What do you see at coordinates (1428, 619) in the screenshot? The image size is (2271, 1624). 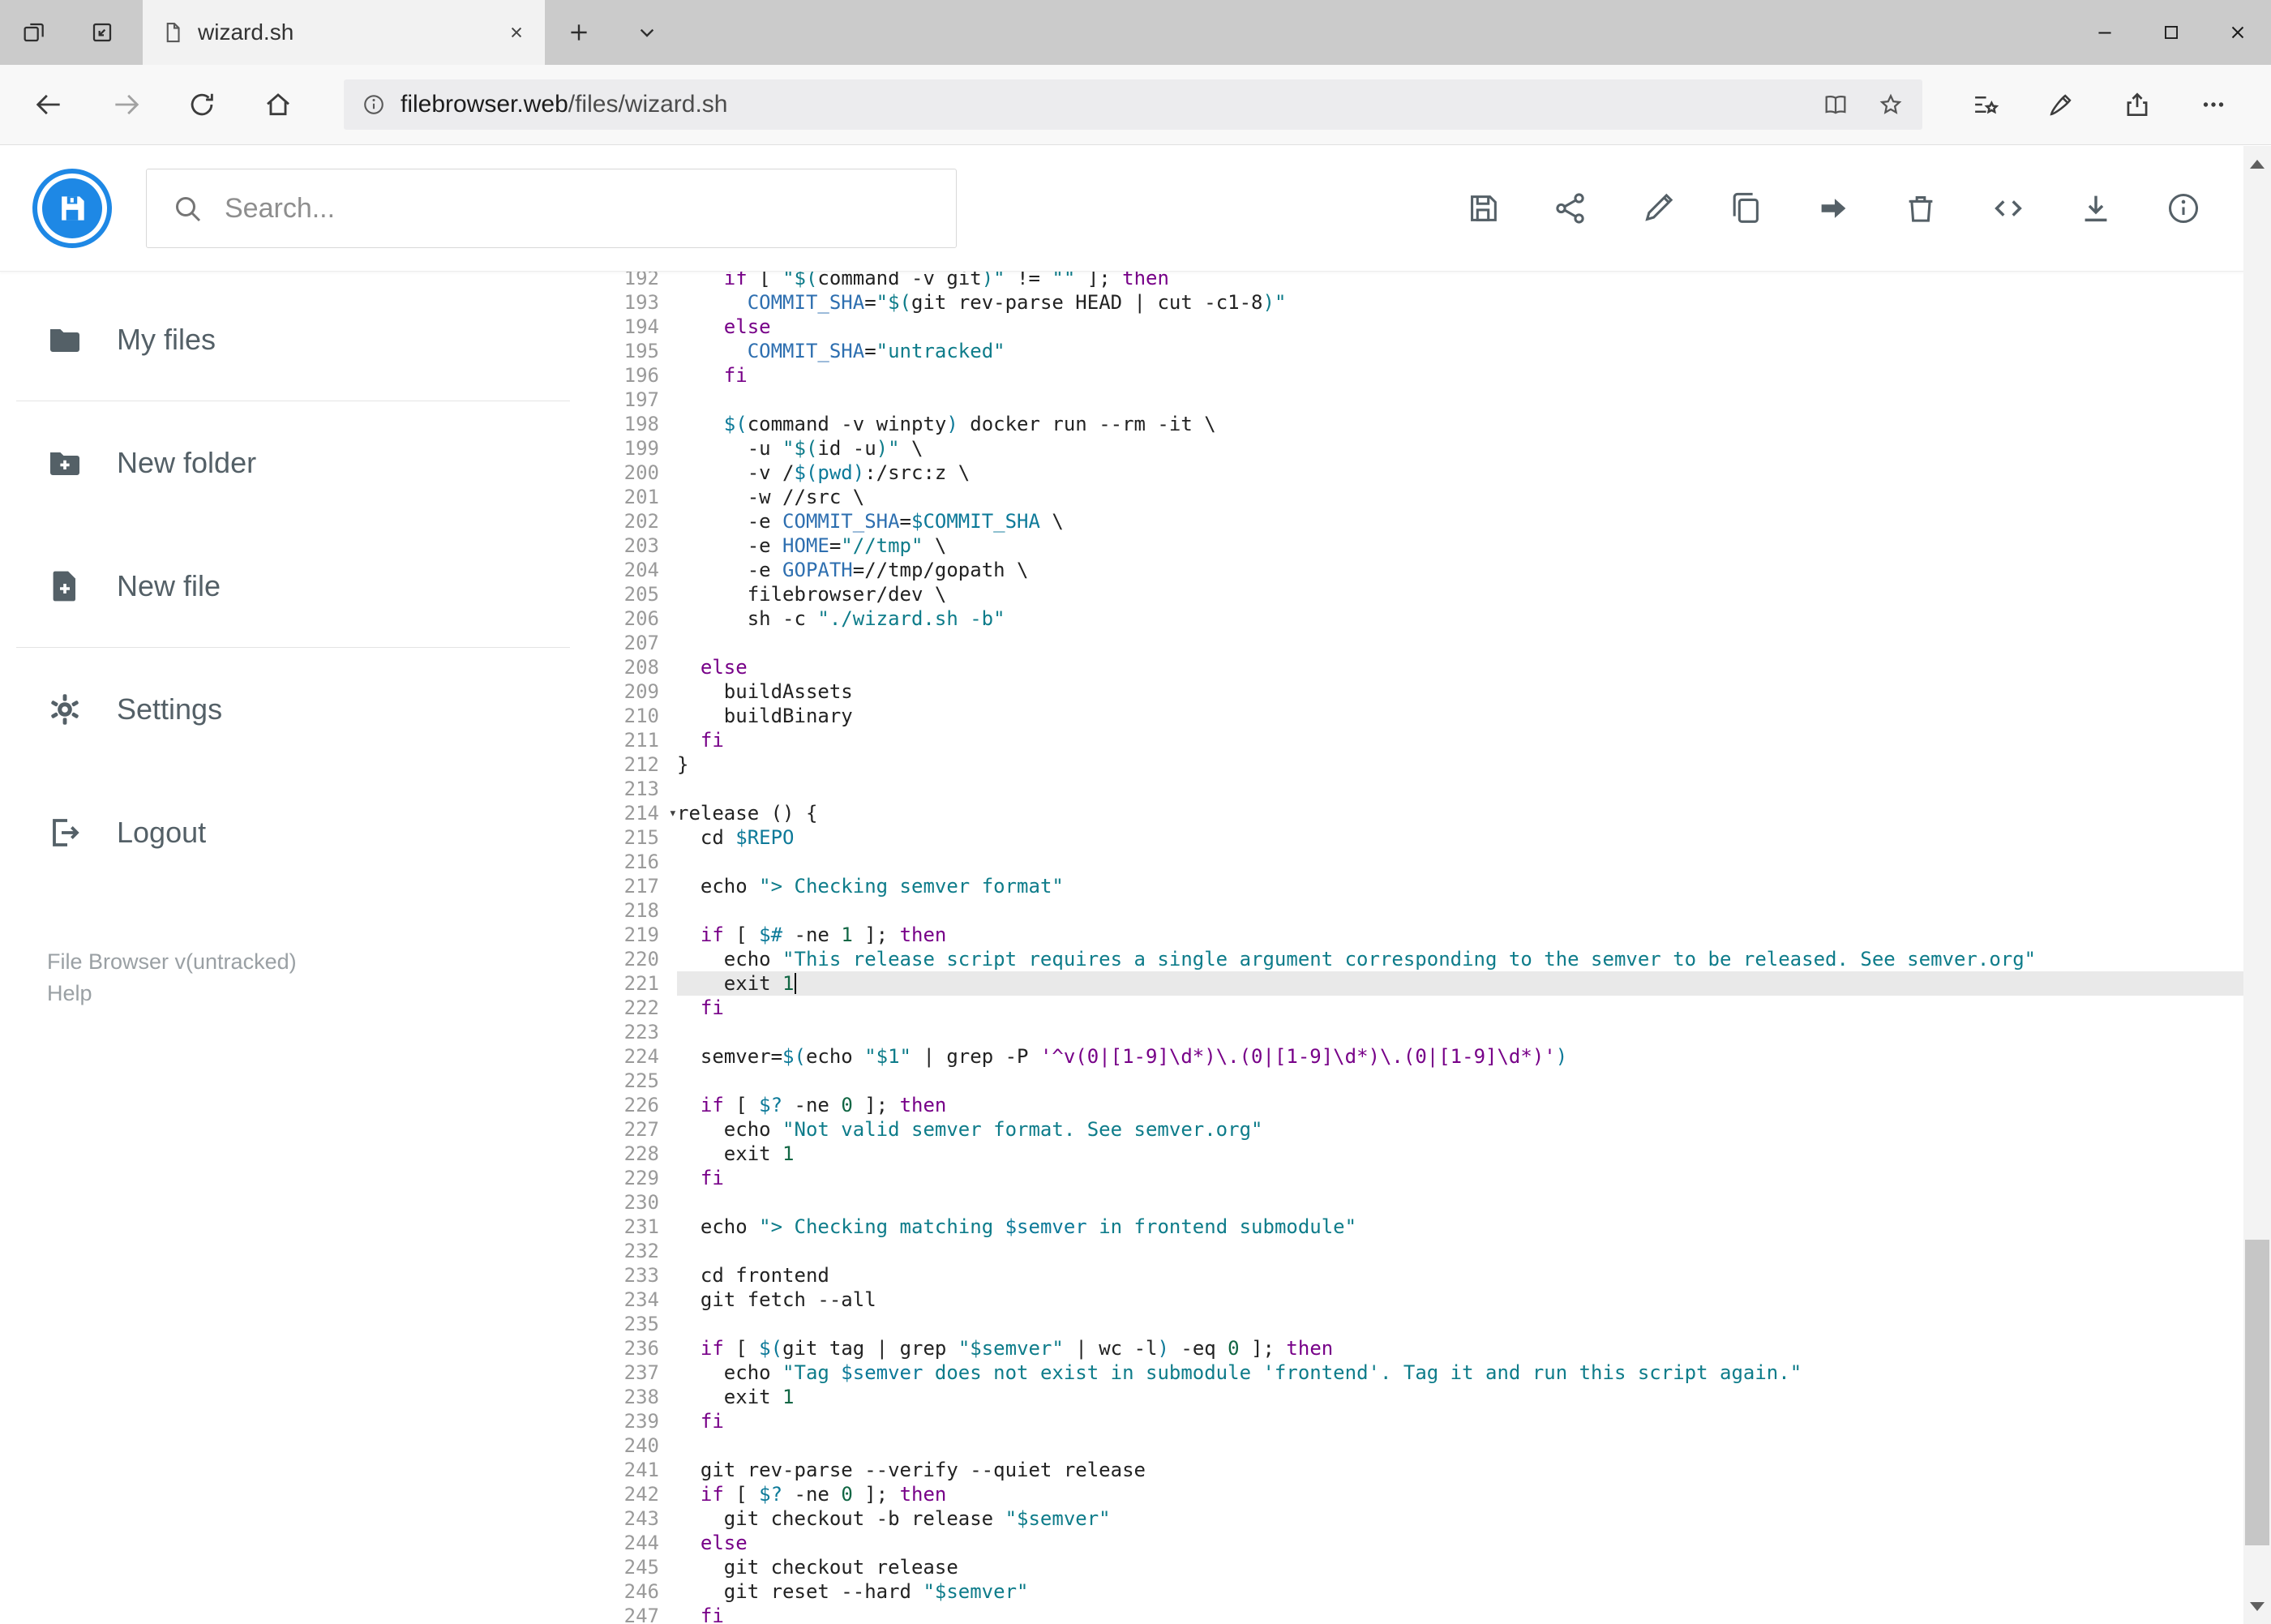 I see `code-line: 206 sh -c "./wizard.sh -b"` at bounding box center [1428, 619].